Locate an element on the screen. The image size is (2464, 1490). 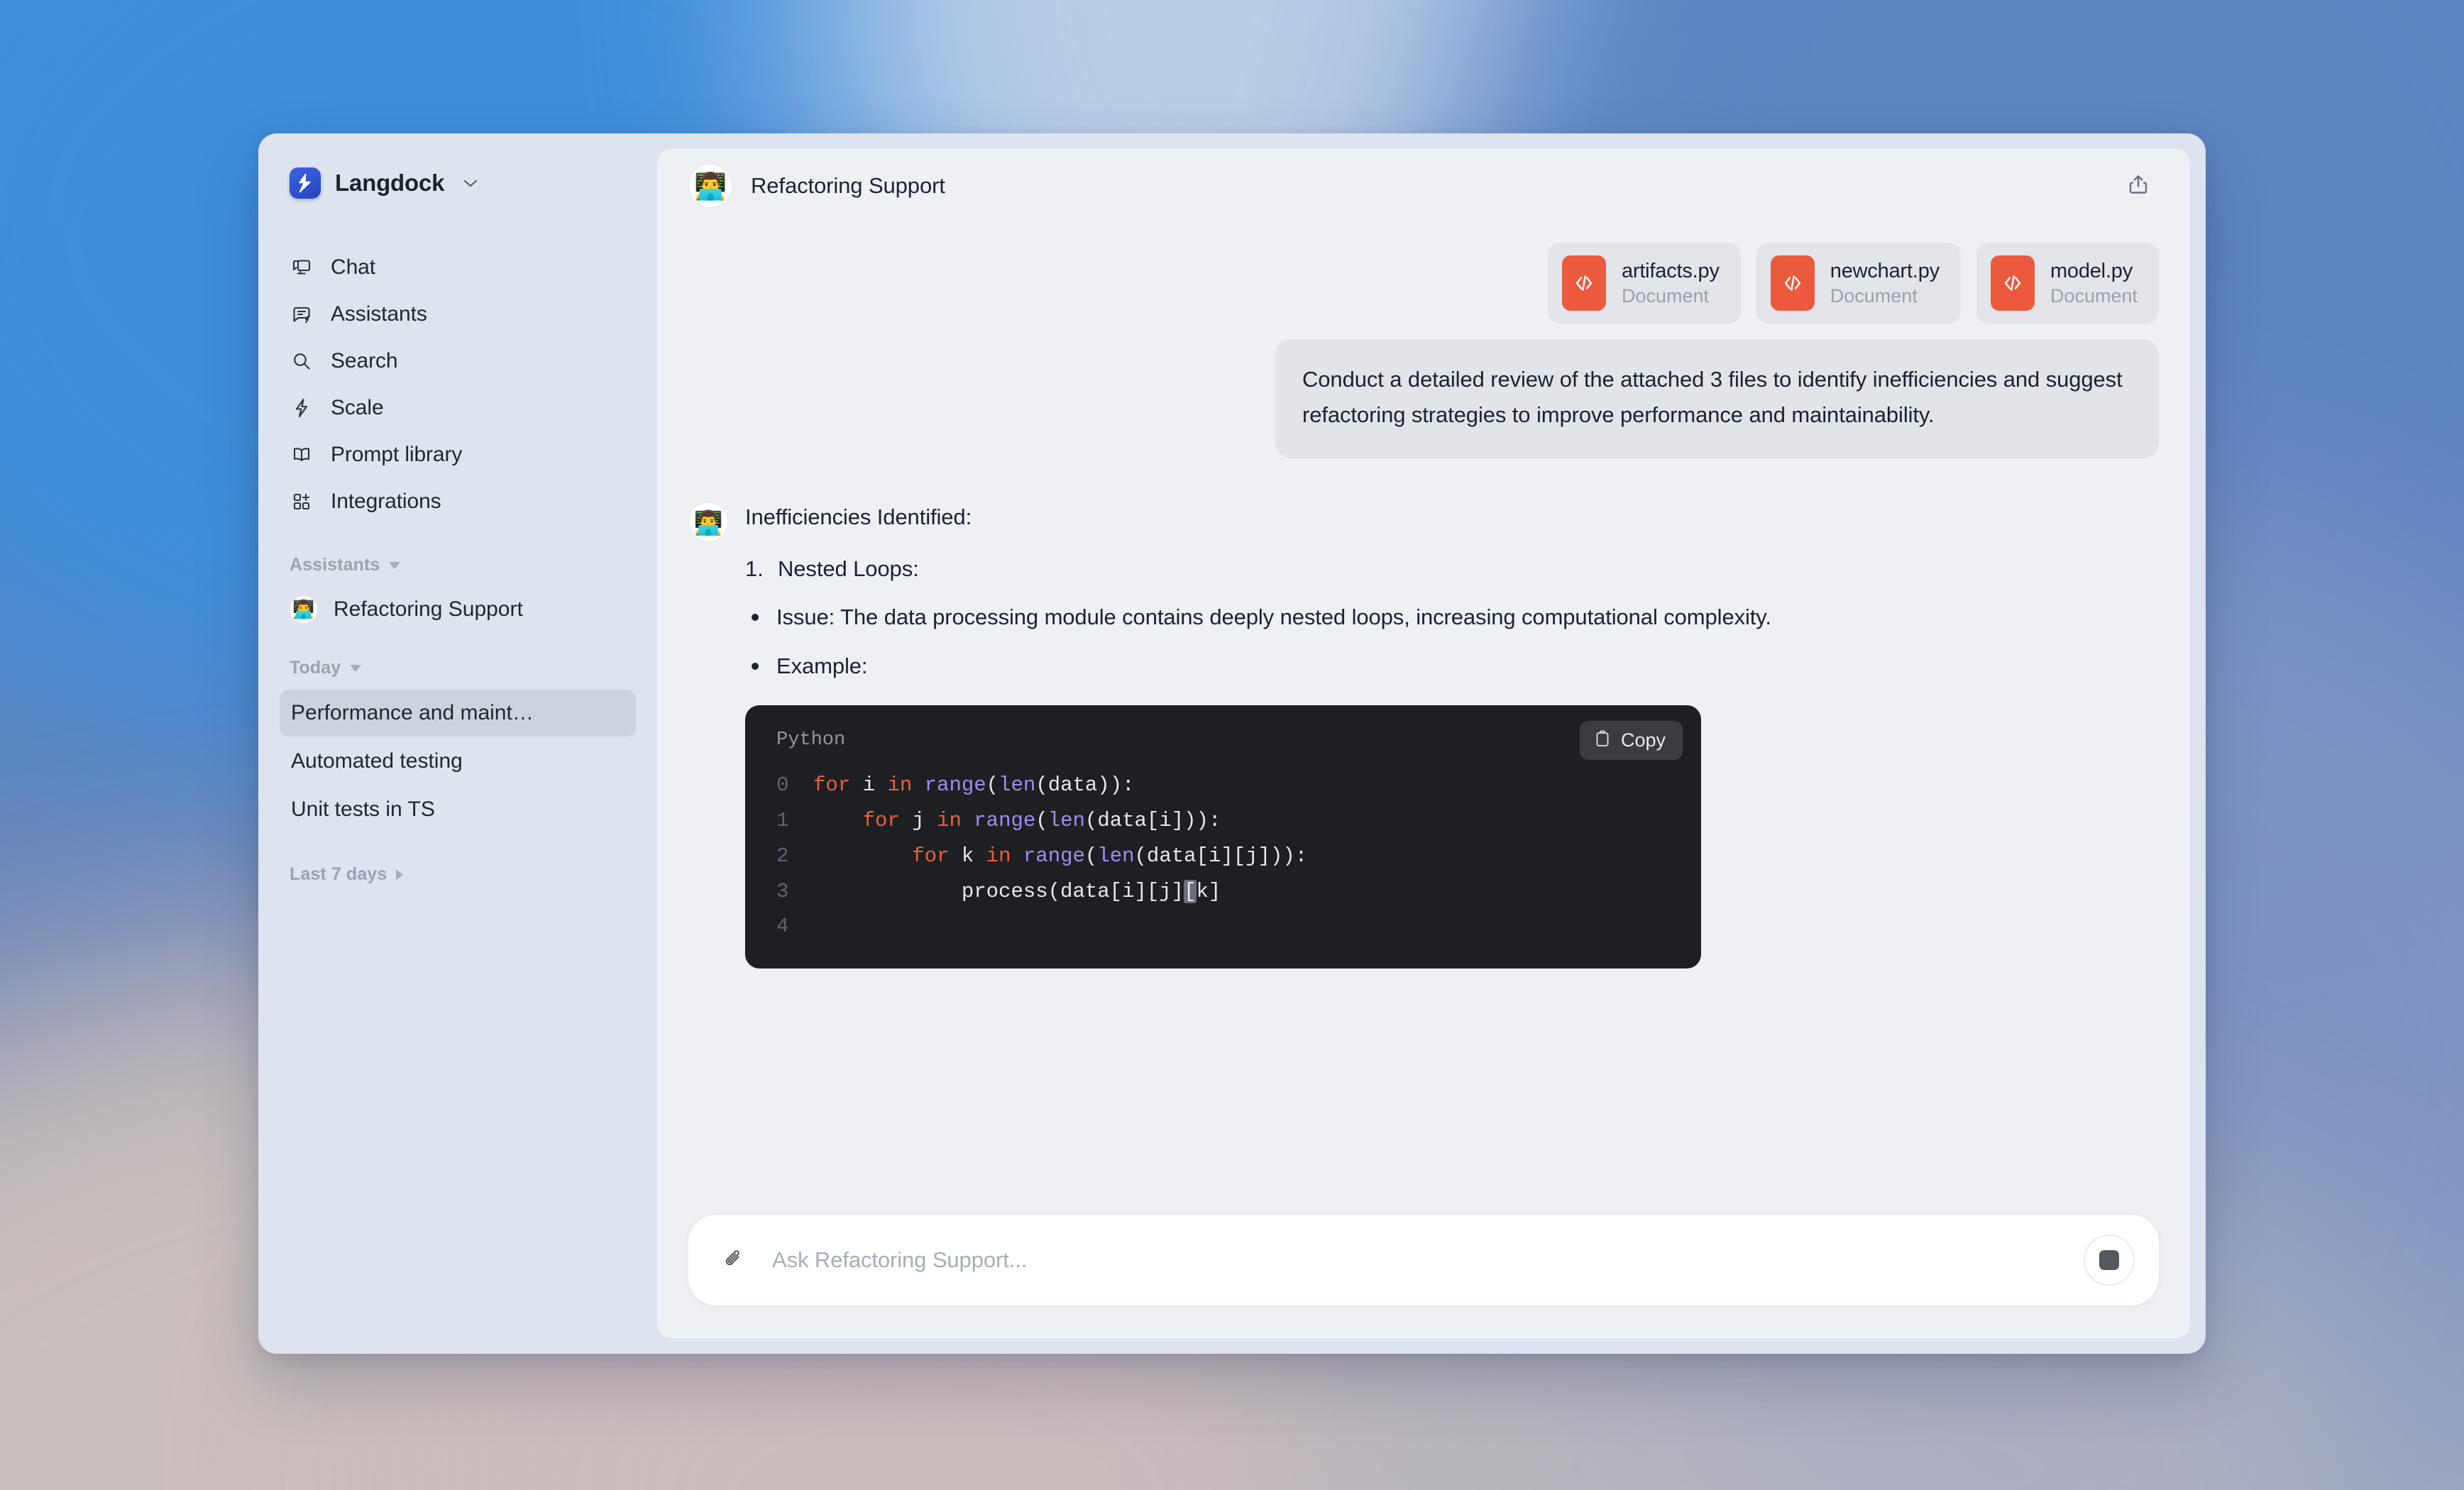
code-language-label: Python is located at coordinates (811, 740).